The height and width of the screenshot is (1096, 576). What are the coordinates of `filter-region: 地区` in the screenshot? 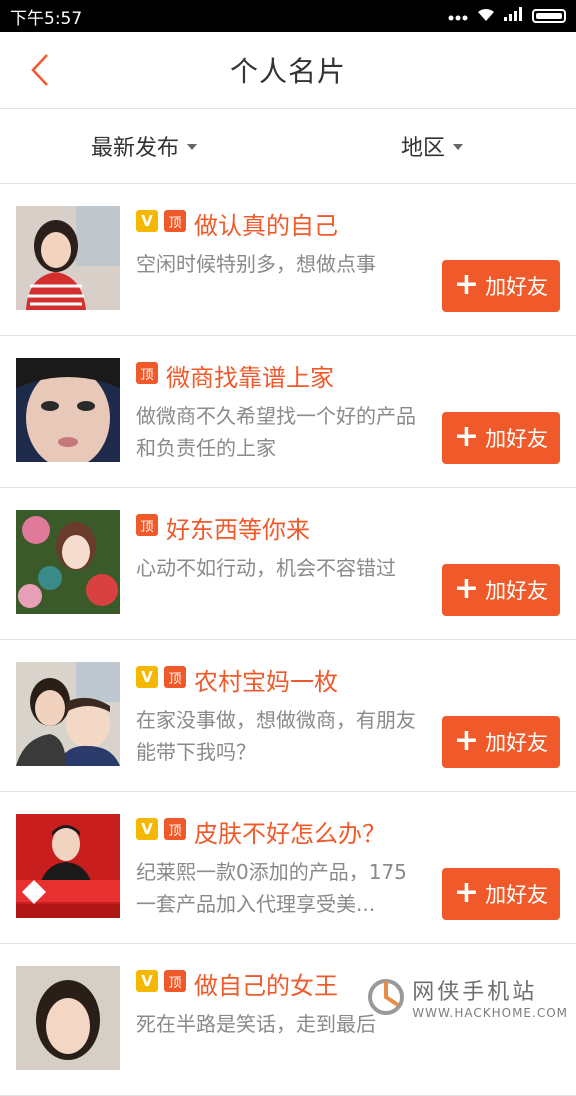 It's located at (432, 146).